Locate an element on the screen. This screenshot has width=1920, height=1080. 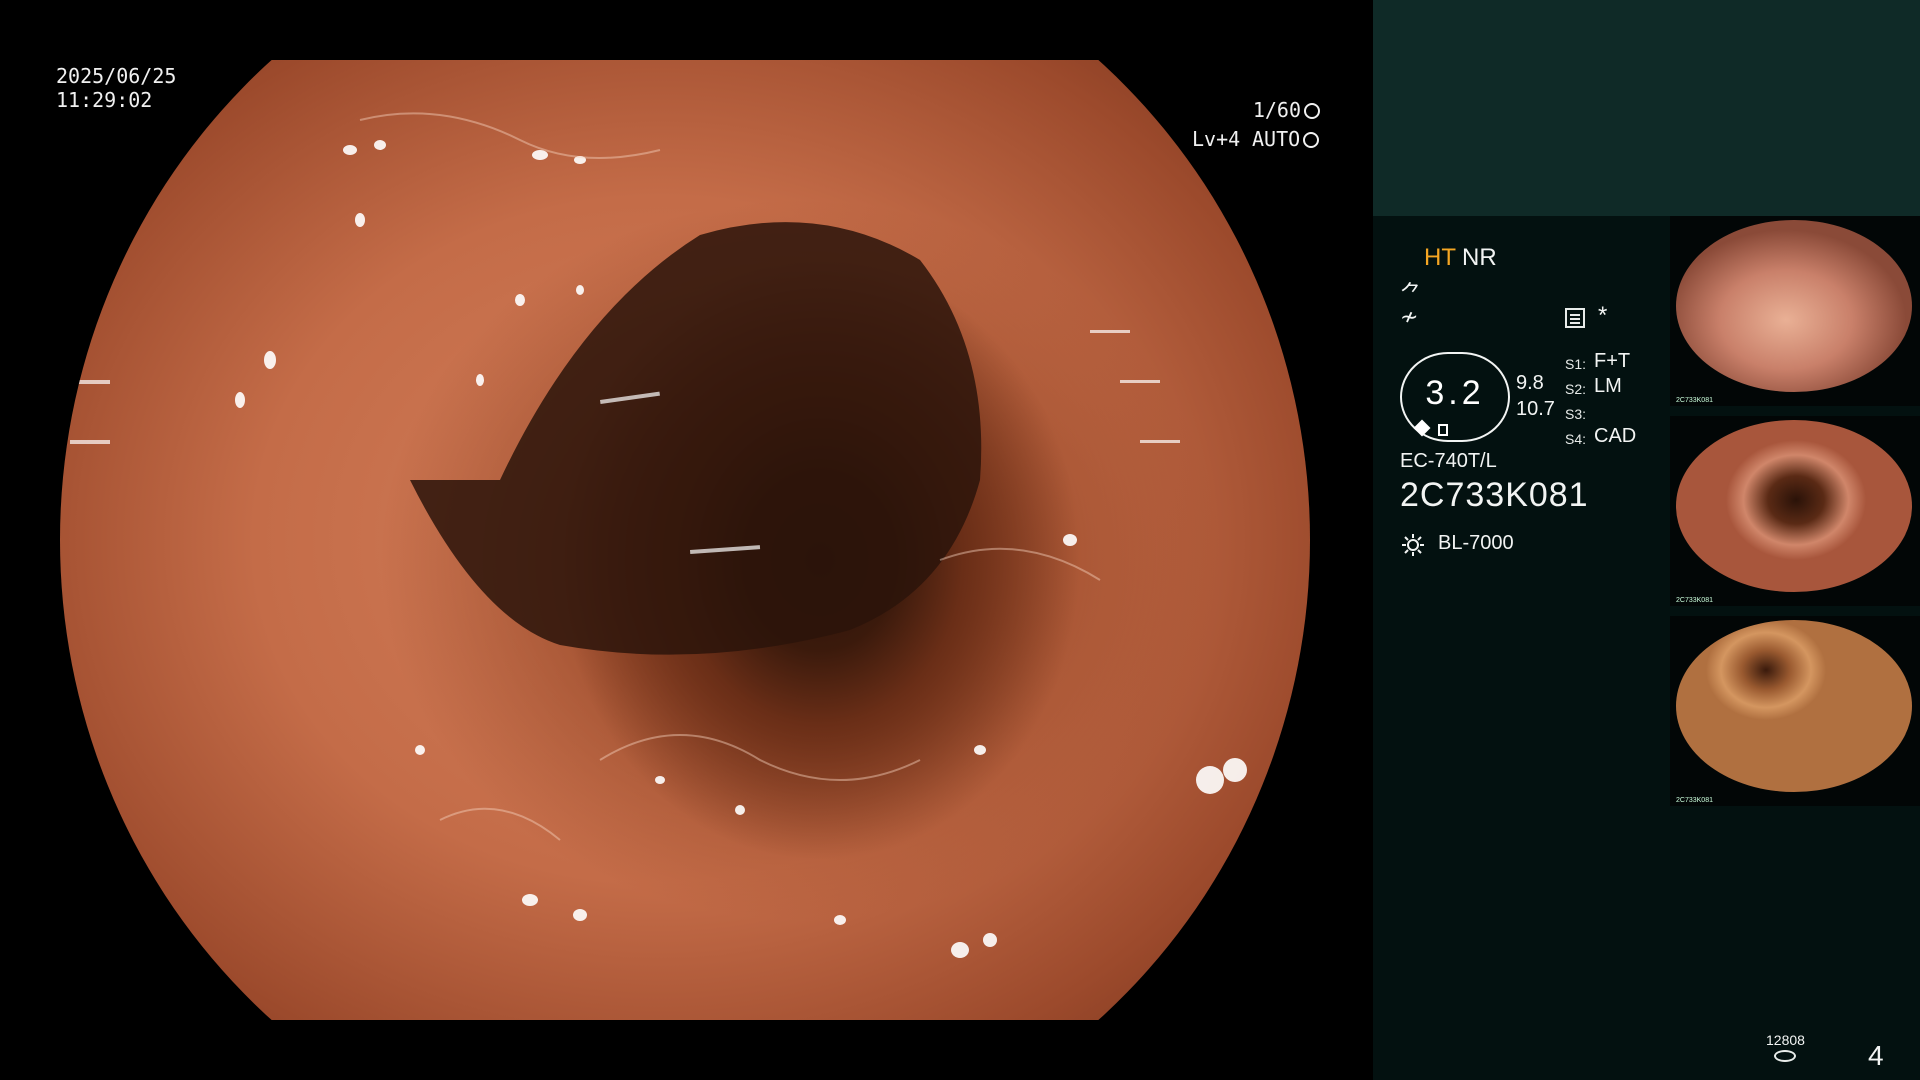
mode-readout: AUTO is located at coordinates (1286, 139).